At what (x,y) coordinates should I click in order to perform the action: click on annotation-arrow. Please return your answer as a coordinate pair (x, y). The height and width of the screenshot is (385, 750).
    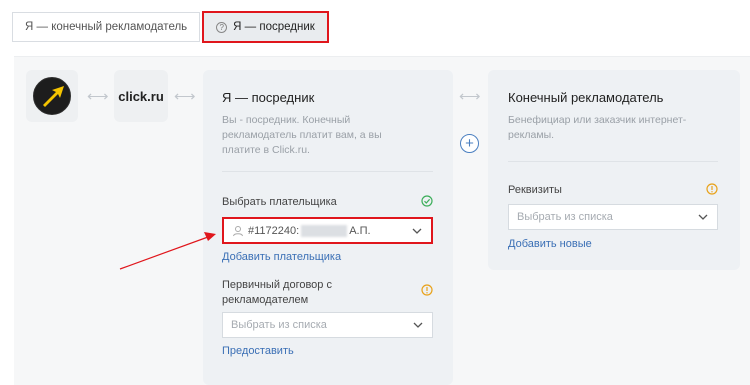
    Looking at the image, I should click on (167, 251).